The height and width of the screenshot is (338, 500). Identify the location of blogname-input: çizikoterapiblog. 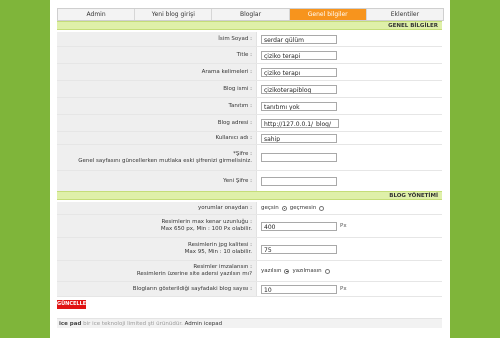
(299, 89).